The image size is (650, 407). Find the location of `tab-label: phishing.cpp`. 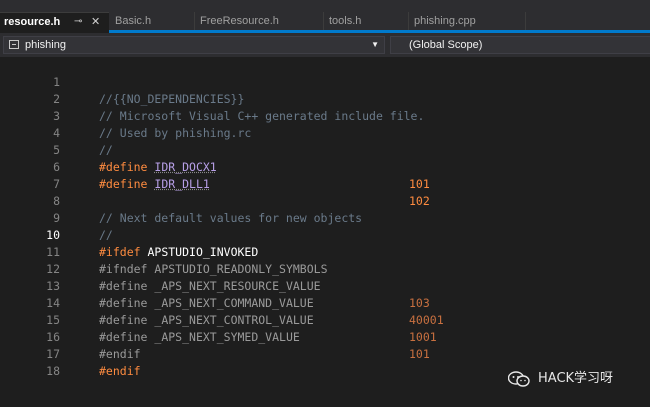

tab-label: phishing.cpp is located at coordinates (445, 21).